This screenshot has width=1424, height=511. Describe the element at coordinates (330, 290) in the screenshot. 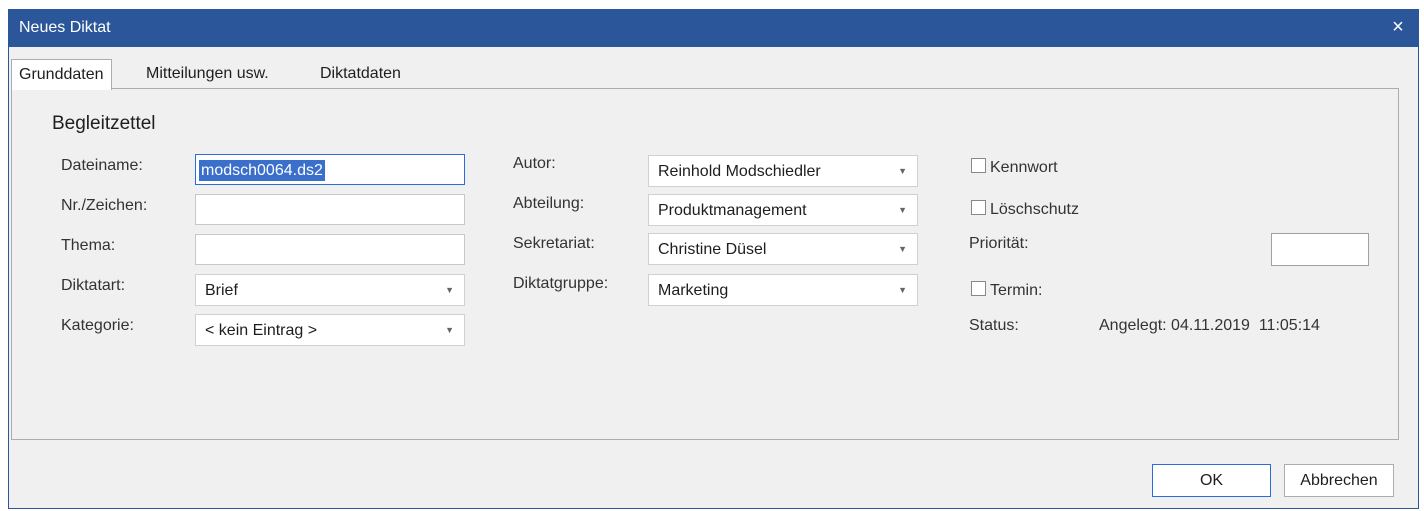

I see `diktatart-select: Brief ▼` at that location.